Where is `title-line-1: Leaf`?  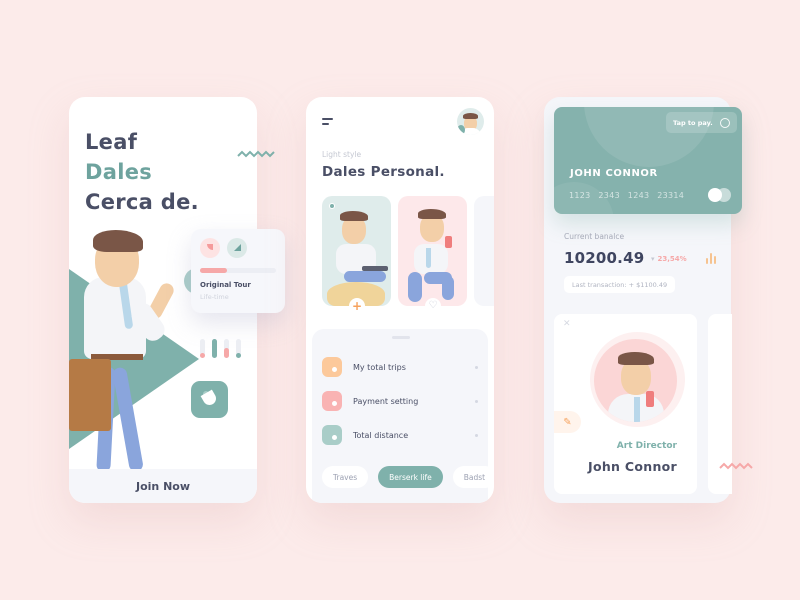 title-line-1: Leaf is located at coordinates (111, 142).